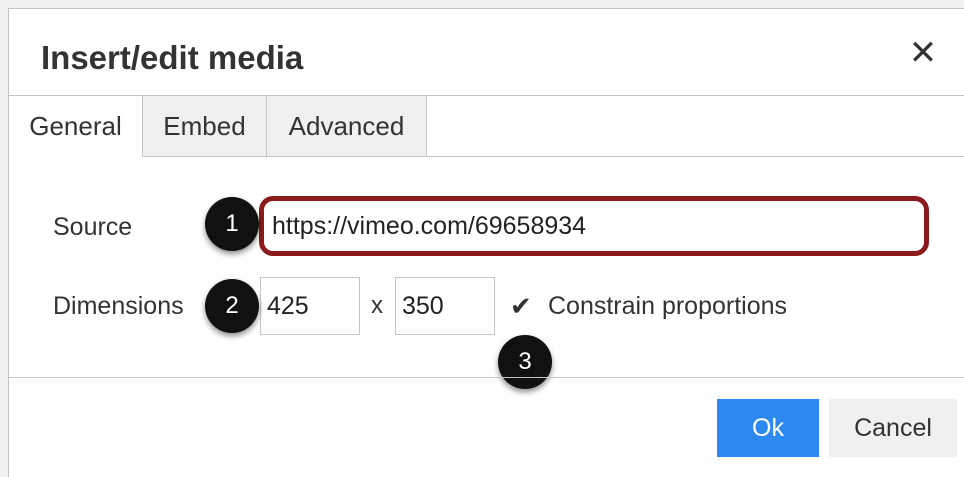 Image resolution: width=964 pixels, height=477 pixels. What do you see at coordinates (486, 377) in the screenshot?
I see `footer-divider` at bounding box center [486, 377].